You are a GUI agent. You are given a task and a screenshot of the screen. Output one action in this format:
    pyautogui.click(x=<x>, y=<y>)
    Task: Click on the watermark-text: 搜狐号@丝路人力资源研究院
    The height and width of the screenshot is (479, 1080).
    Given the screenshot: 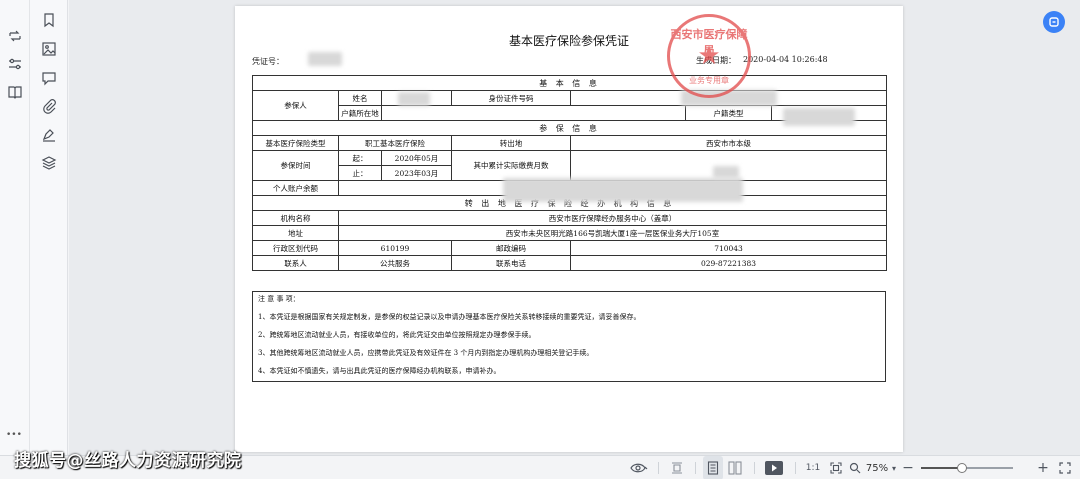 What is the action you would take?
    pyautogui.click(x=128, y=461)
    